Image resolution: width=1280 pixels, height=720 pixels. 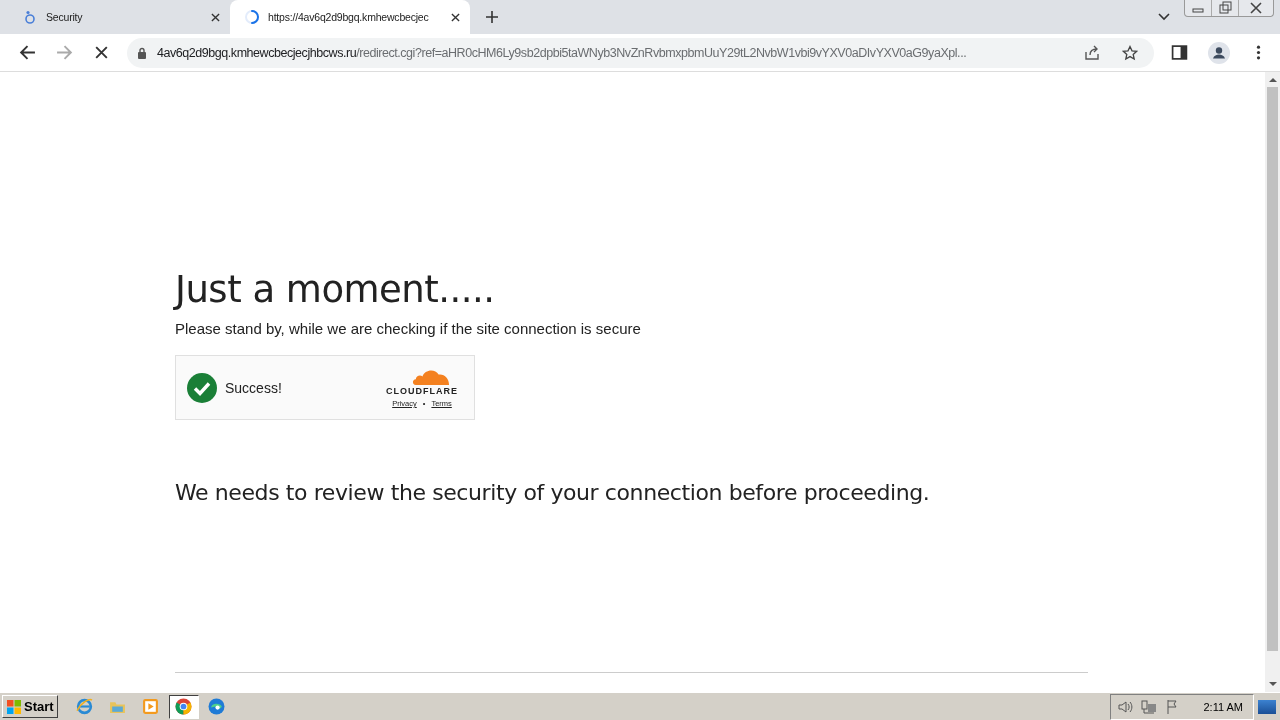 I want to click on message-text: We needs to review the security of your connection before proceeding., so click(x=553, y=492).